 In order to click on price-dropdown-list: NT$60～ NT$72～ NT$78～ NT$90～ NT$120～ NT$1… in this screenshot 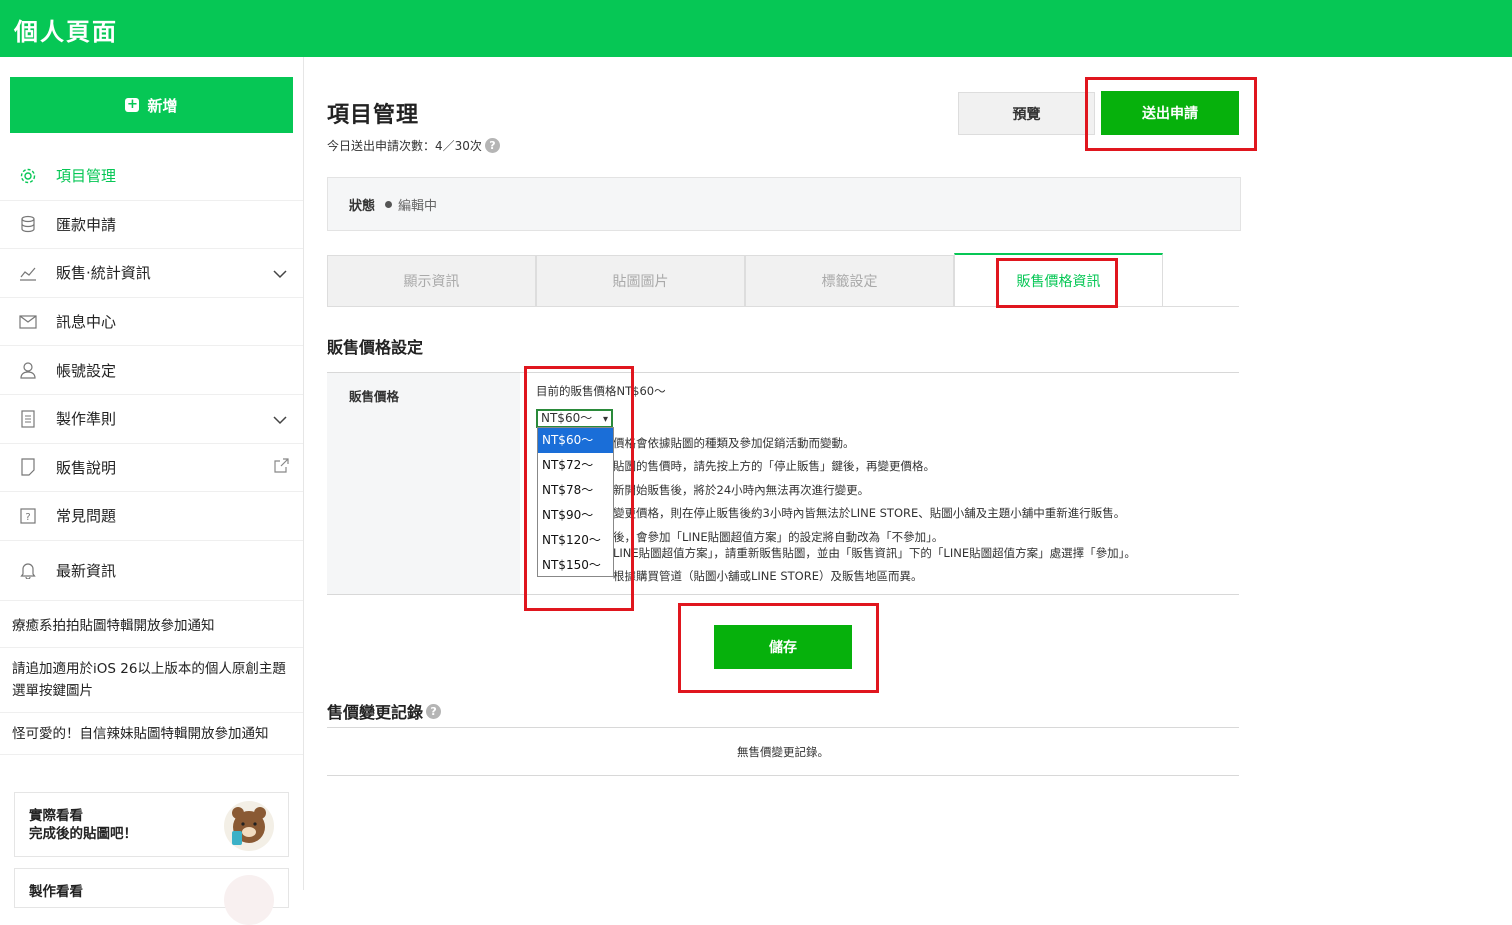, I will do `click(575, 502)`.